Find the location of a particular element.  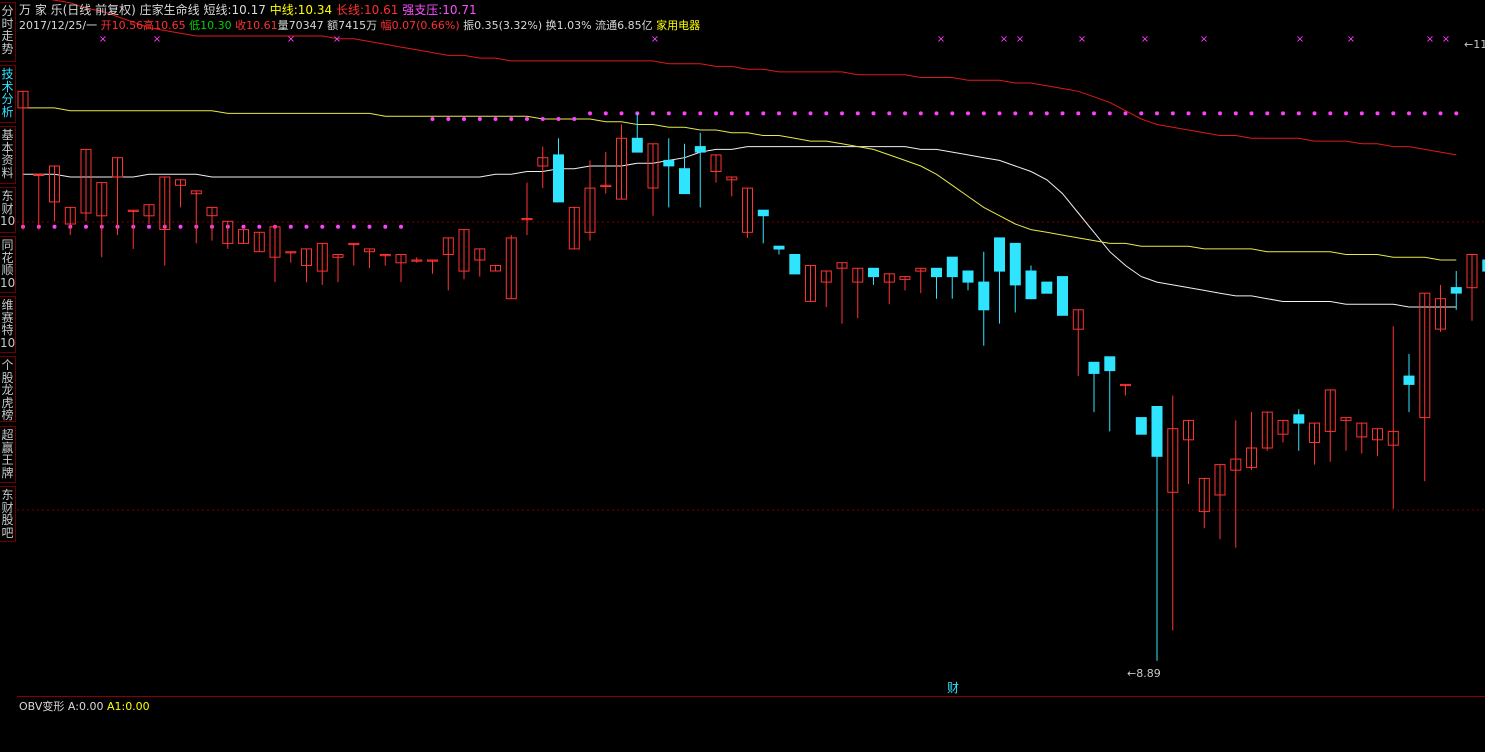

sidebar-tab-4: 同花顺10 is located at coordinates (8, 264).